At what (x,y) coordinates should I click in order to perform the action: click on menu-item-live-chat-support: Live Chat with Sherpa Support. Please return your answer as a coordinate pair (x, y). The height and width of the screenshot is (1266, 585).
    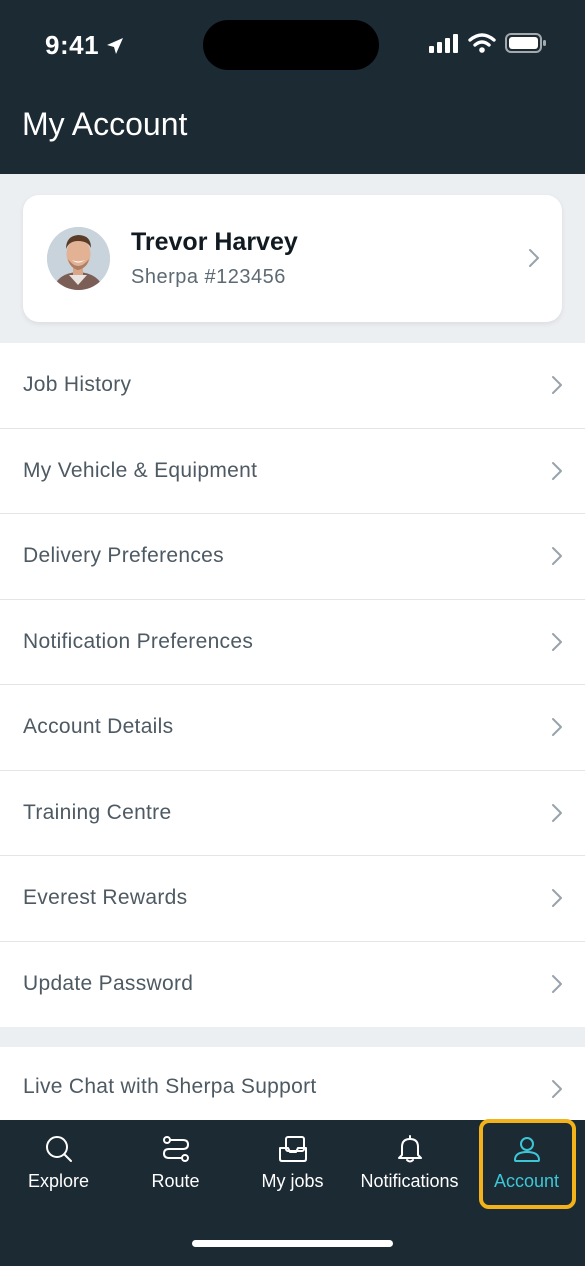
    Looking at the image, I should click on (292, 1083).